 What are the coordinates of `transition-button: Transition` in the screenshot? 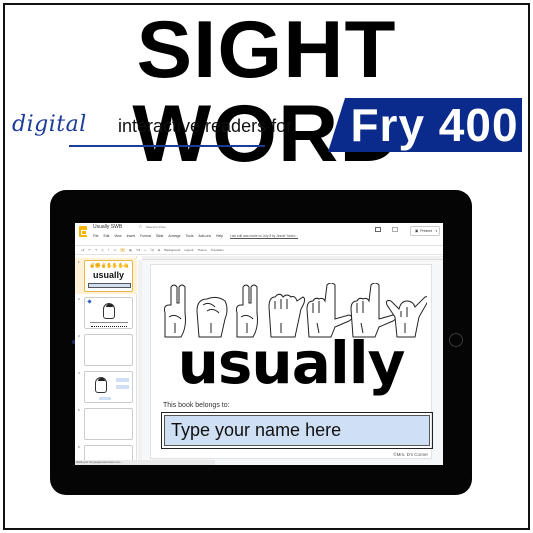 It's located at (217, 250).